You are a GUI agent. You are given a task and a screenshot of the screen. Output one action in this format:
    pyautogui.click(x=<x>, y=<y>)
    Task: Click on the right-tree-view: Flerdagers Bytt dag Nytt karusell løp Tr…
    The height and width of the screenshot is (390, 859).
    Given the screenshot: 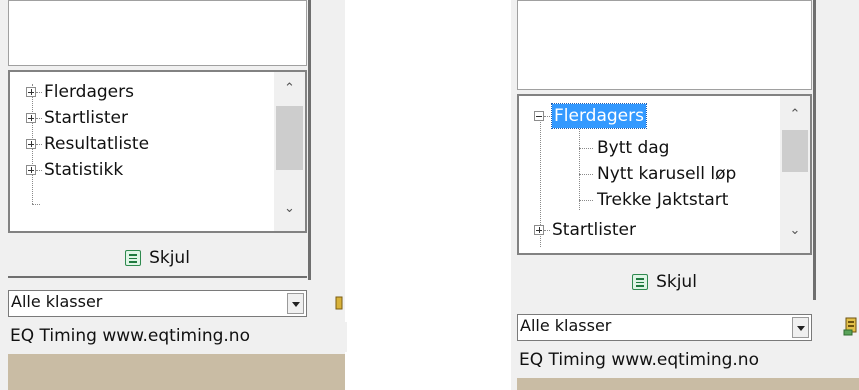 What is the action you would take?
    pyautogui.click(x=664, y=174)
    